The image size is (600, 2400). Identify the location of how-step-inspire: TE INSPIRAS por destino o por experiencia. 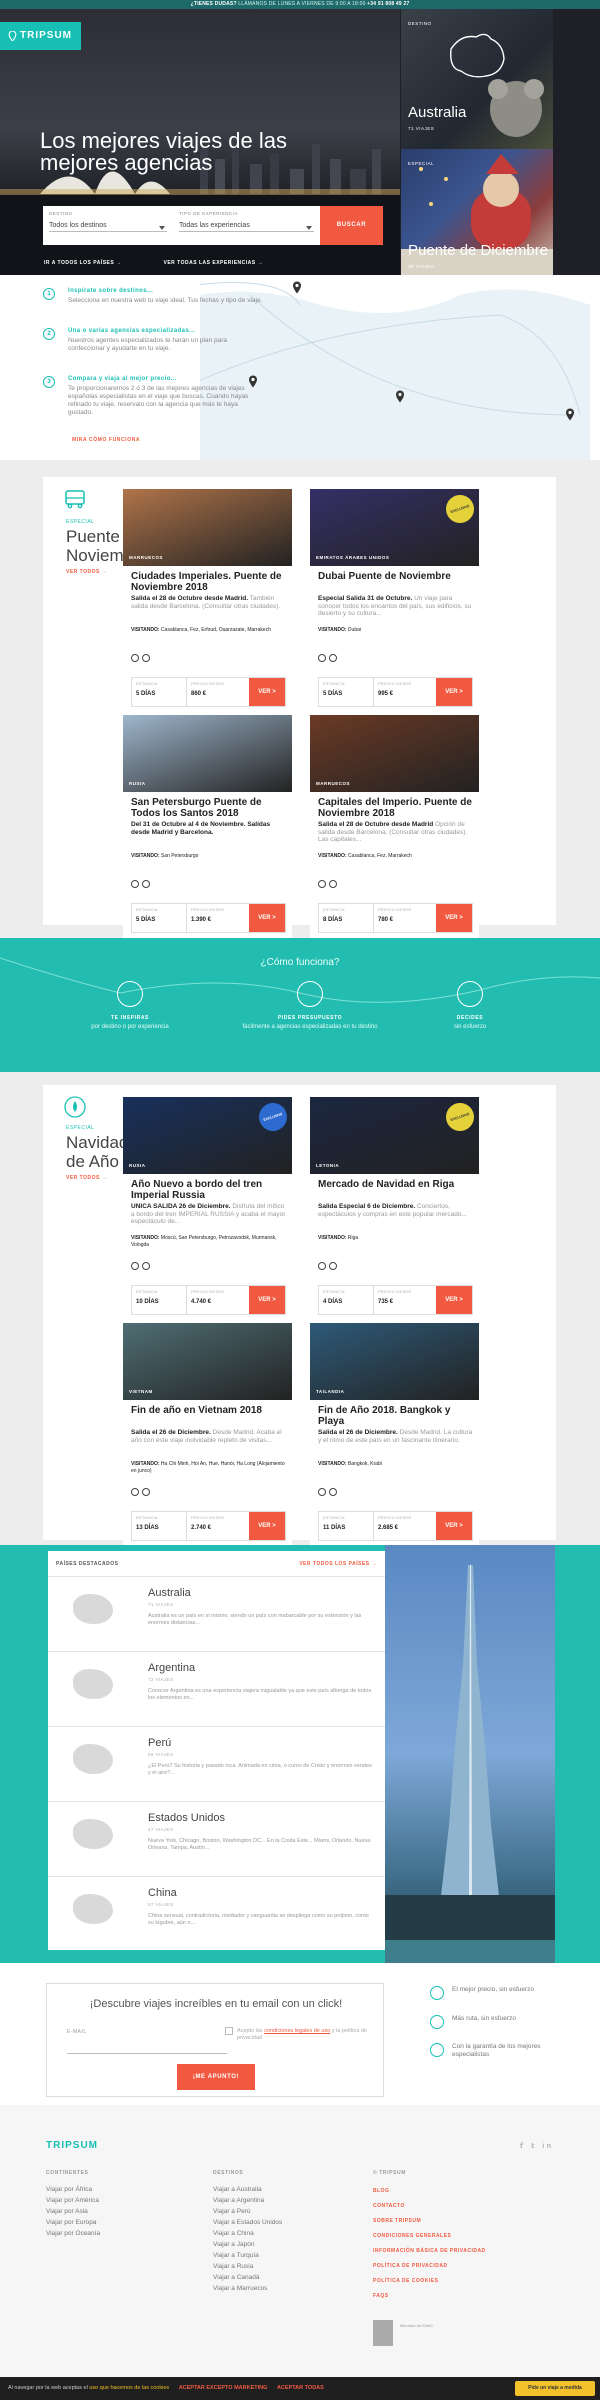
(130, 1006).